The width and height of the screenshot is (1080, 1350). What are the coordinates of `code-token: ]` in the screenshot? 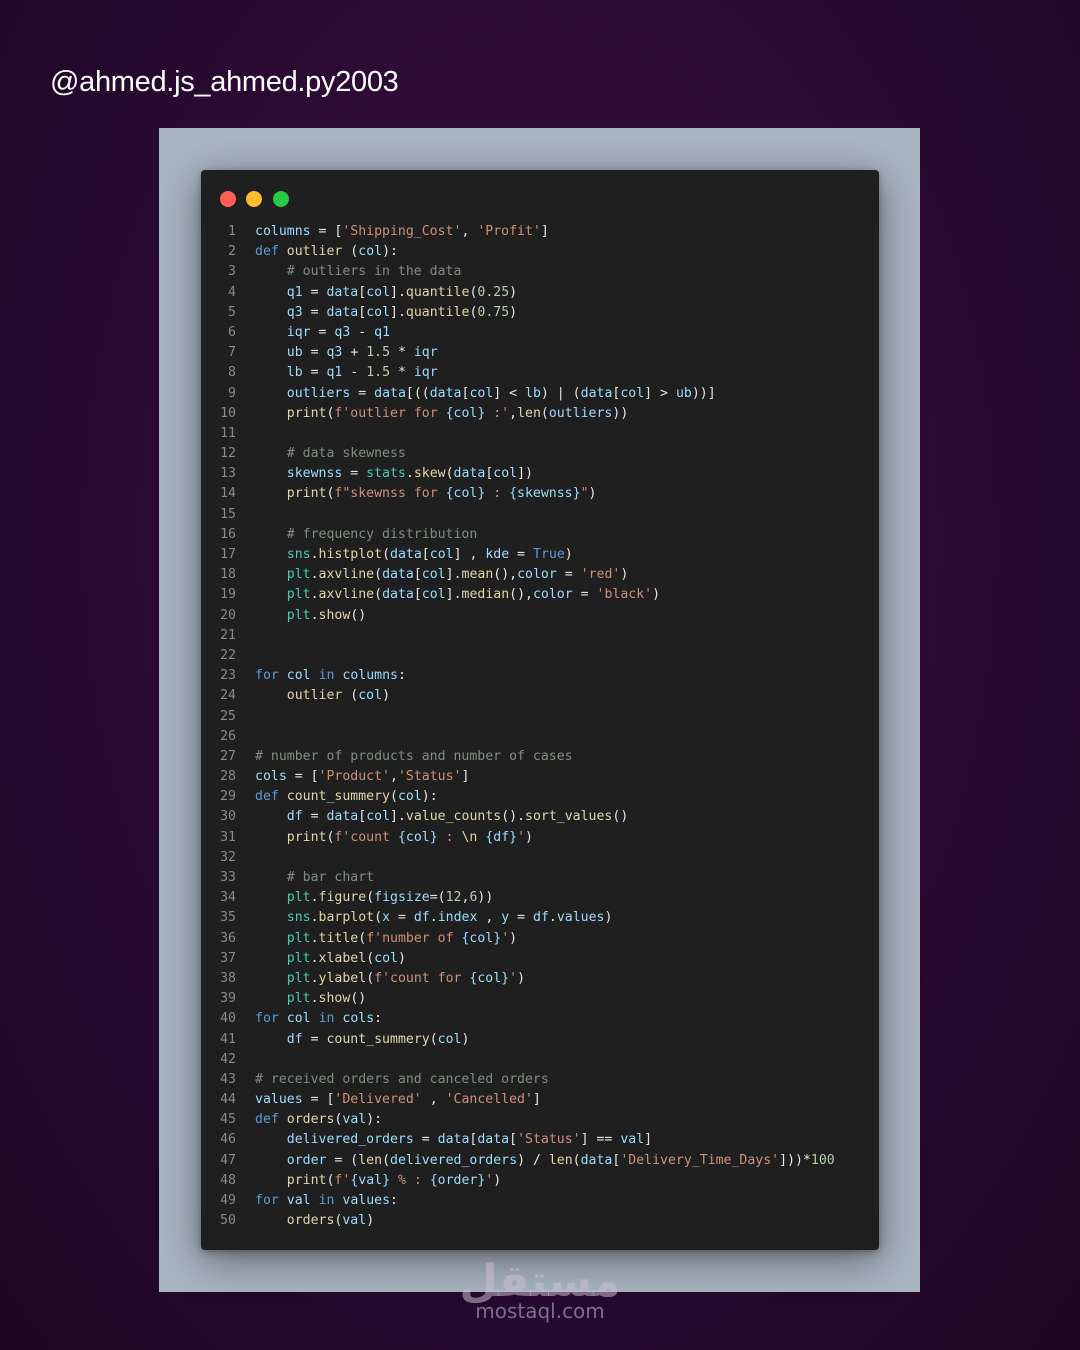 It's located at (536, 1100).